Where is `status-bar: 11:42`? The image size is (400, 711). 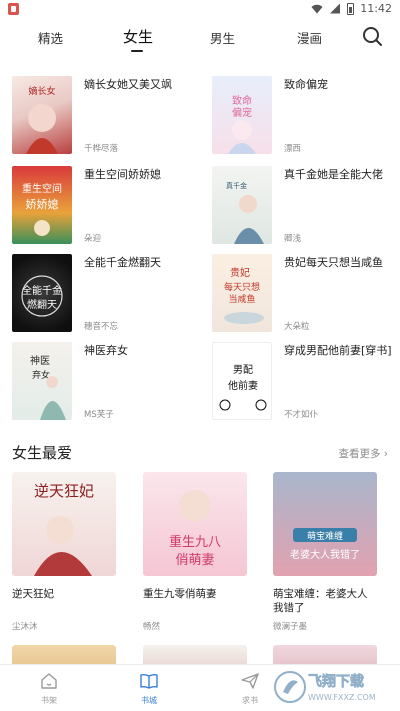
status-bar: 11:42 is located at coordinates (200, 9).